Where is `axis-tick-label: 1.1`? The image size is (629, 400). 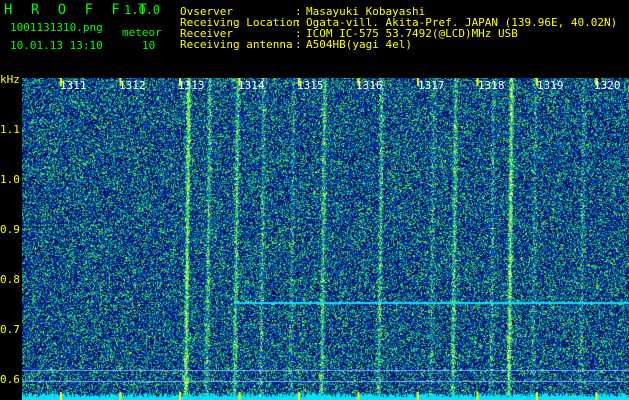 axis-tick-label: 1.1 is located at coordinates (10, 129).